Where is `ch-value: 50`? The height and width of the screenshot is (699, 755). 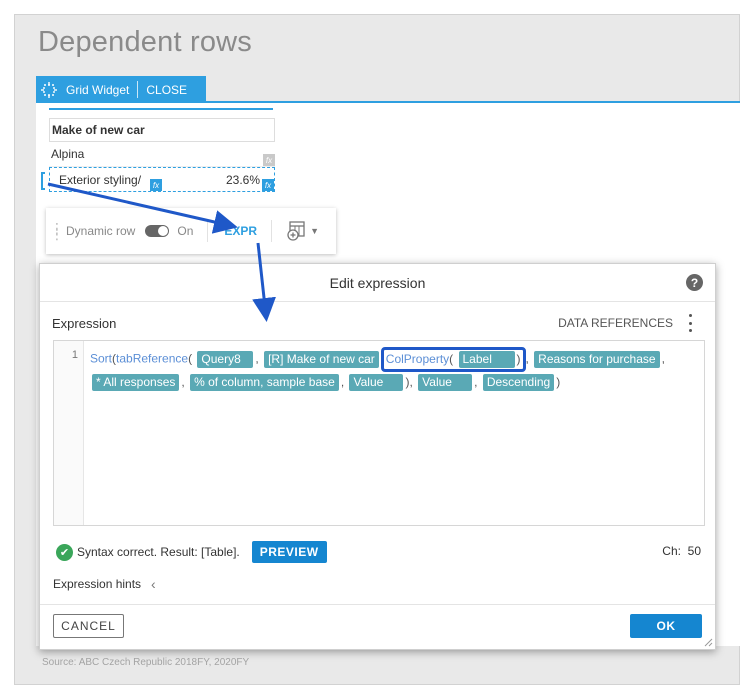
ch-value: 50 is located at coordinates (694, 551).